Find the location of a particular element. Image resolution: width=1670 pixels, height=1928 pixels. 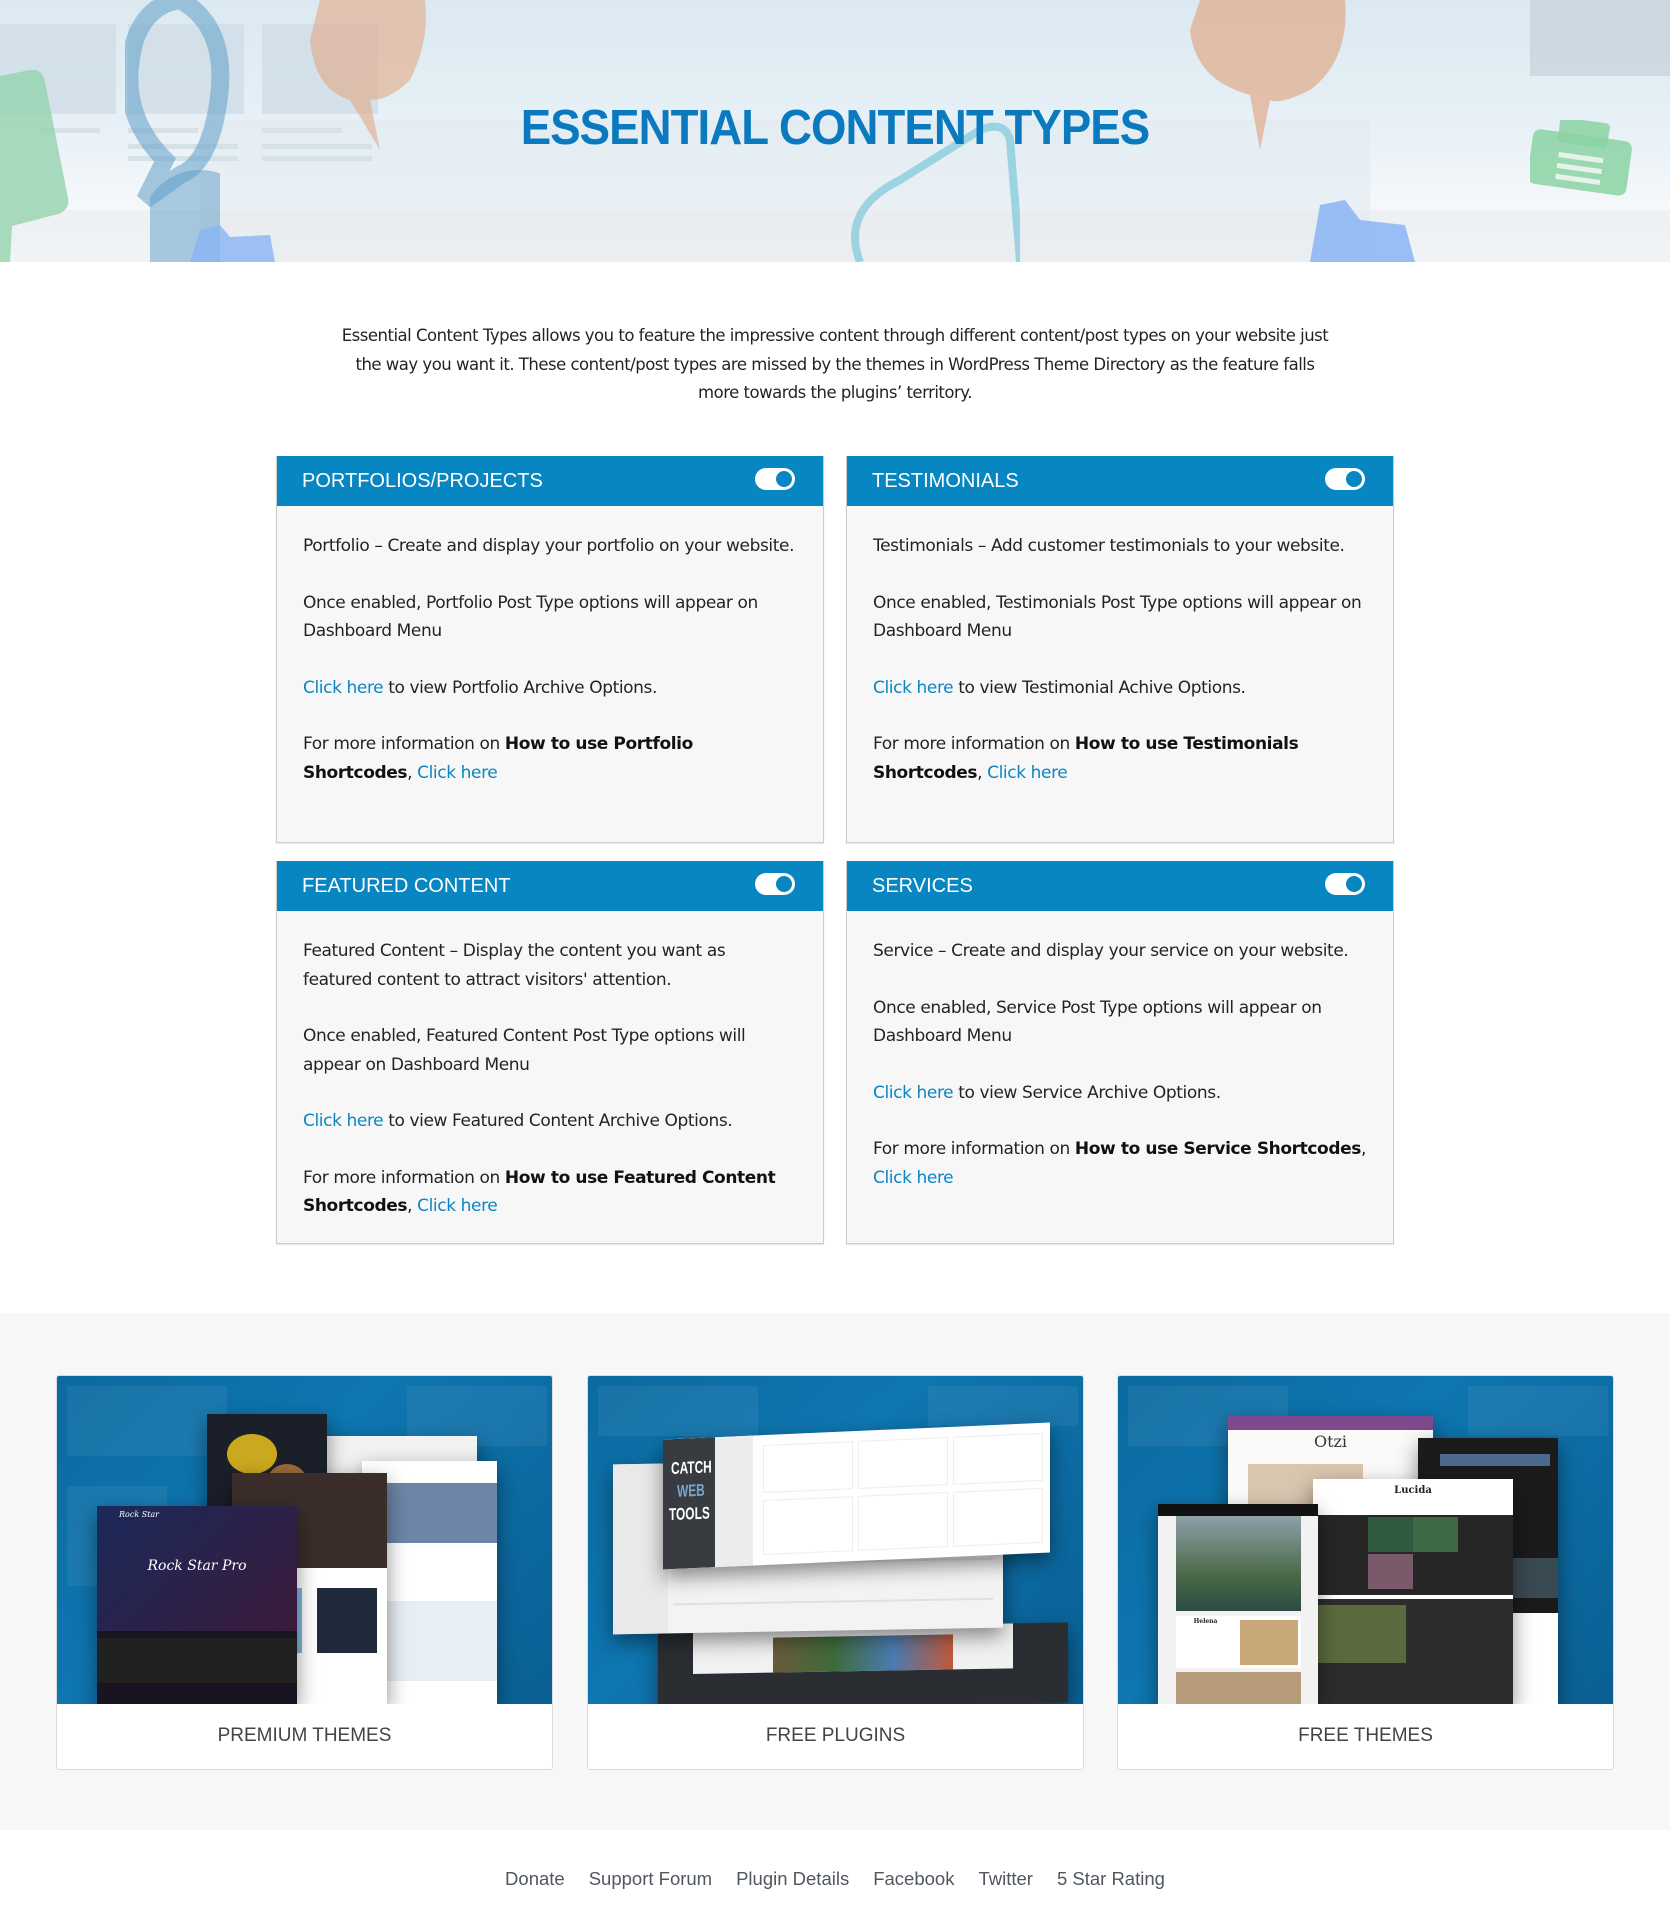

premium-themes-label: PREMIUM THEMES is located at coordinates (304, 1735).